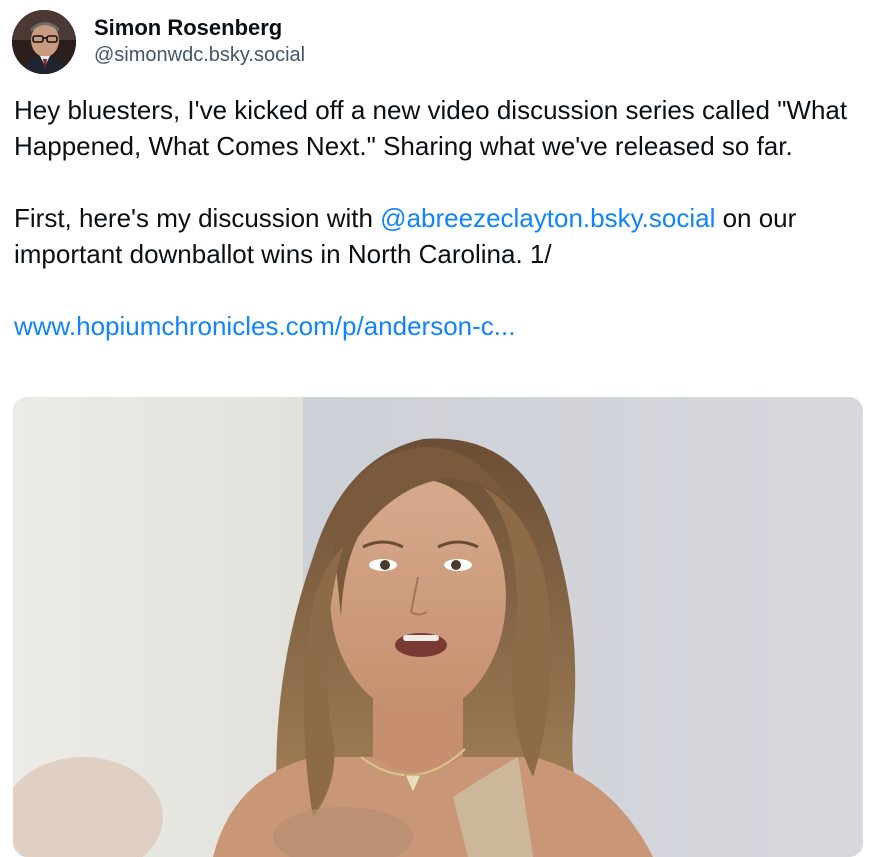 The width and height of the screenshot is (876, 857). I want to click on author-info: Simon Rosenberg @simonwdc.bsky.social, so click(199, 41).